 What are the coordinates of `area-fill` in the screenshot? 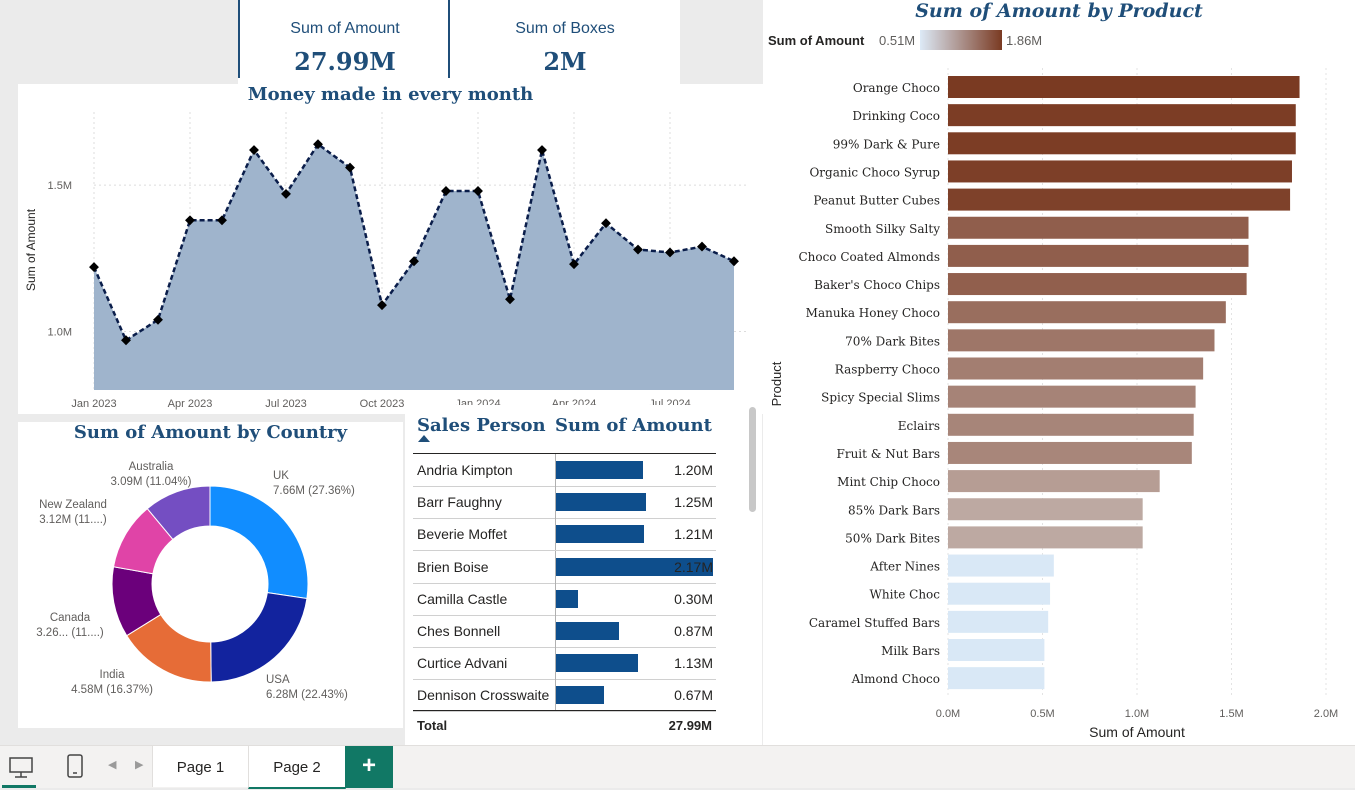 It's located at (414, 267).